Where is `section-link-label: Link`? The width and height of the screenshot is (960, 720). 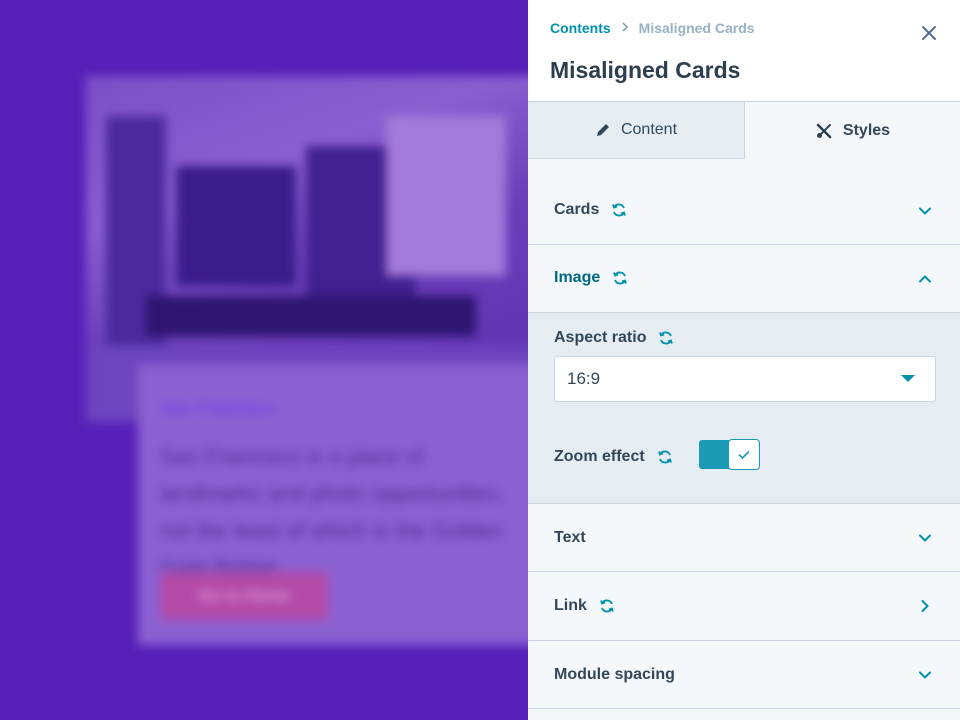
section-link-label: Link is located at coordinates (570, 605).